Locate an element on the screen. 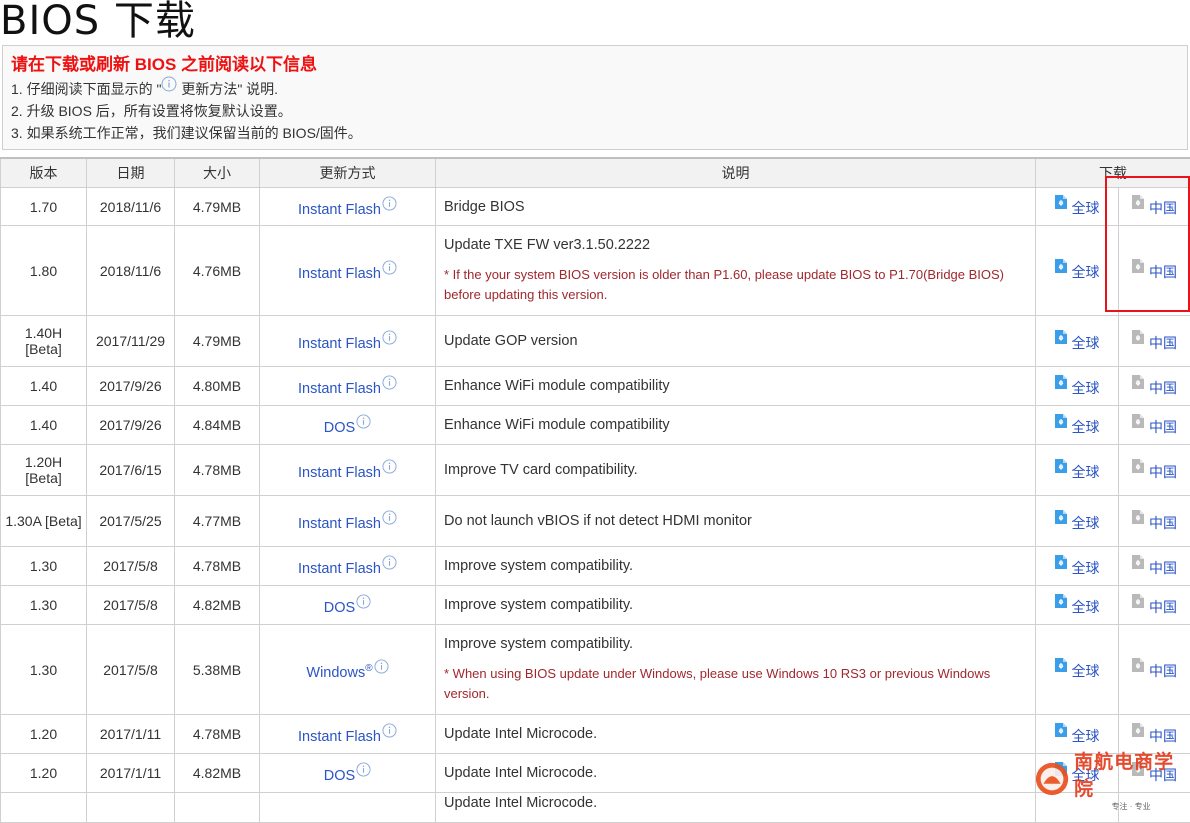 The image size is (1190, 823). cell-method: DOS is located at coordinates (348, 425).